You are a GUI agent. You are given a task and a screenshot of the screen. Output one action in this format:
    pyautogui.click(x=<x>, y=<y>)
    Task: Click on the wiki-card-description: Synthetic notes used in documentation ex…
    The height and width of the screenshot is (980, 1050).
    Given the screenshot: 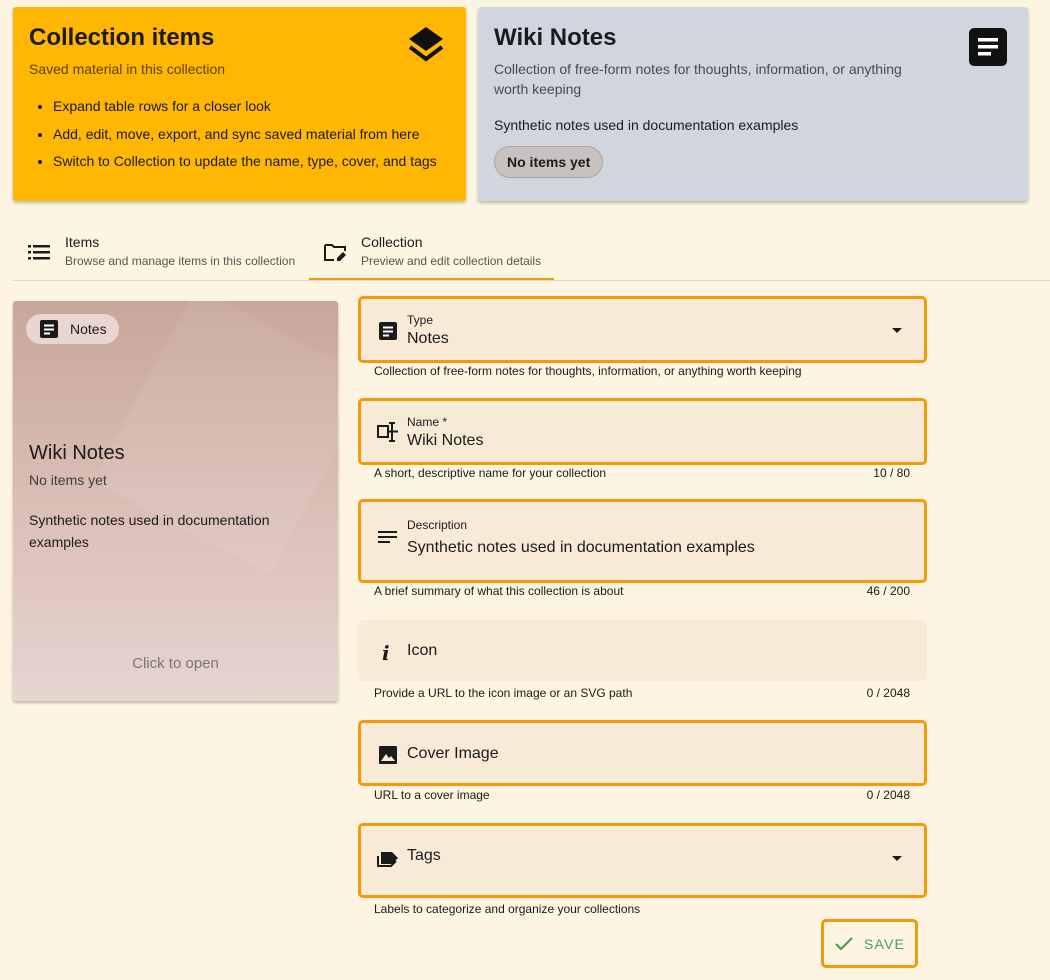 What is the action you would take?
    pyautogui.click(x=646, y=125)
    